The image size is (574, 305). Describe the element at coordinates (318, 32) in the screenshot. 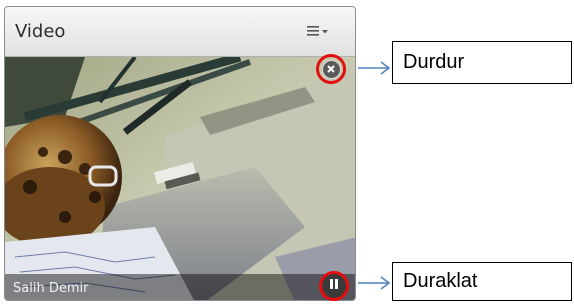

I see `menu-lines-icon` at that location.